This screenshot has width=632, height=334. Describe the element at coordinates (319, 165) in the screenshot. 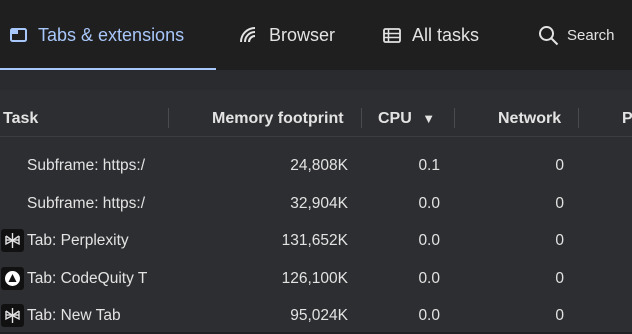

I see `memory-value: 24,808K` at that location.